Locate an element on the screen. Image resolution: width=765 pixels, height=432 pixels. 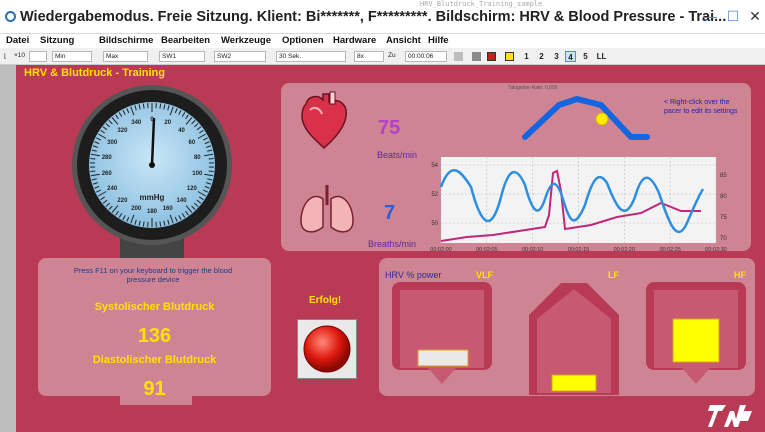
chart-left-tick: 52 is located at coordinates (434, 195).